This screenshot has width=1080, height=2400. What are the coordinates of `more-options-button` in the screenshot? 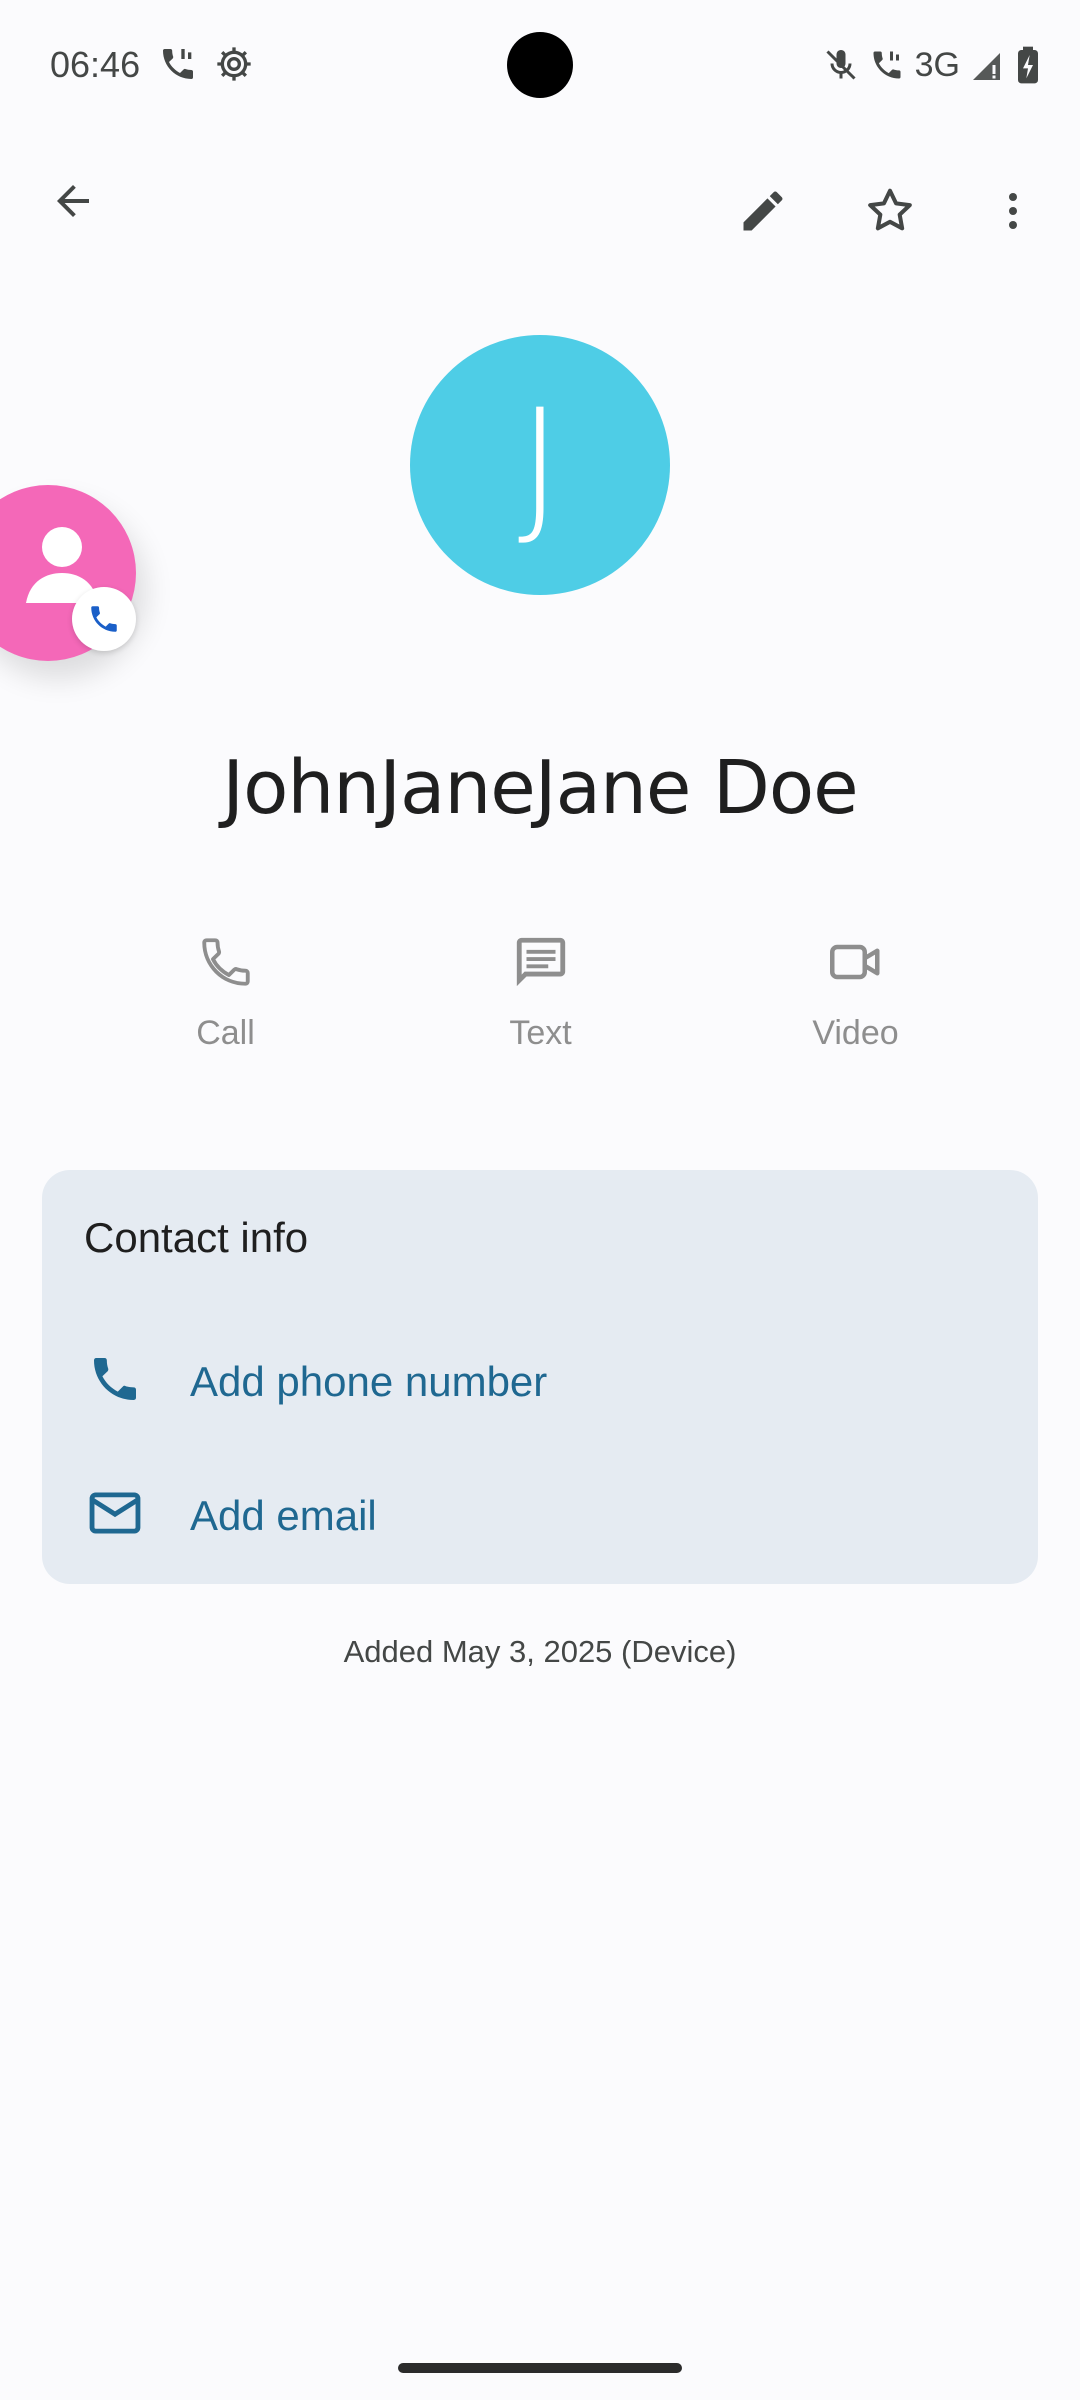 It's located at (1013, 211).